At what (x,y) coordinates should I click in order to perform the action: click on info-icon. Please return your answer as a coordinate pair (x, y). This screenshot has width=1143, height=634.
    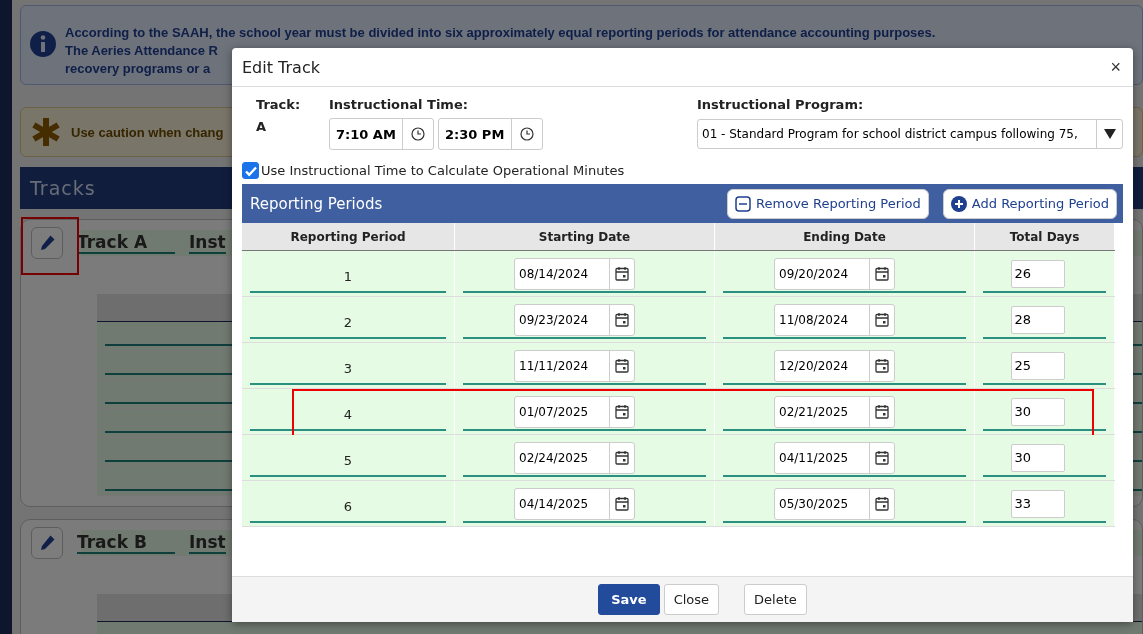
    Looking at the image, I should click on (43, 44).